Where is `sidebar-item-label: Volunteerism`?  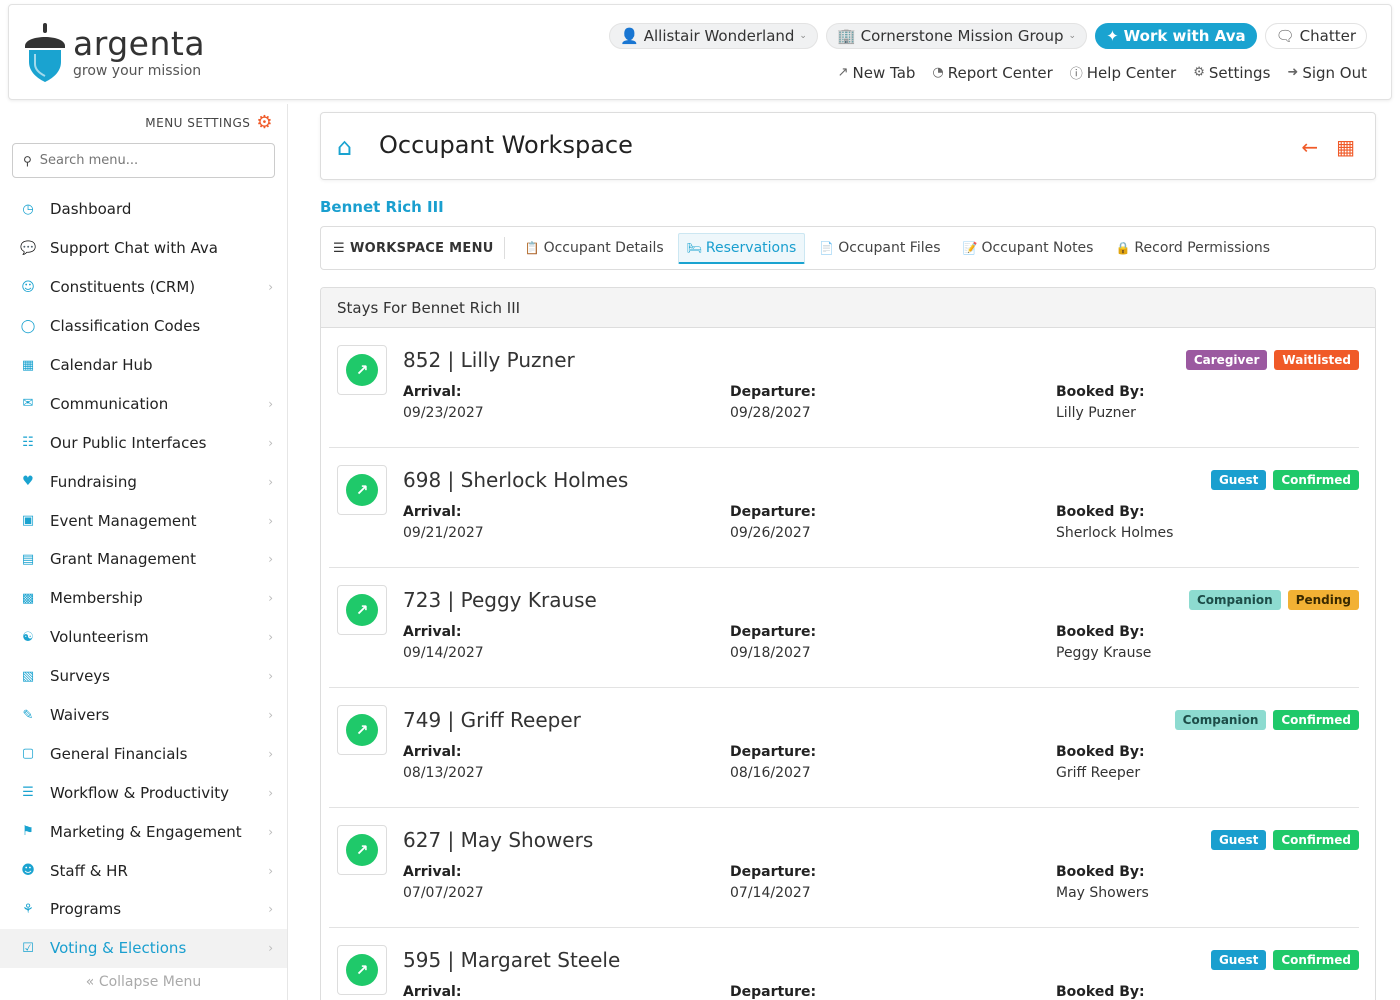
sidebar-item-label: Volunteerism is located at coordinates (99, 637).